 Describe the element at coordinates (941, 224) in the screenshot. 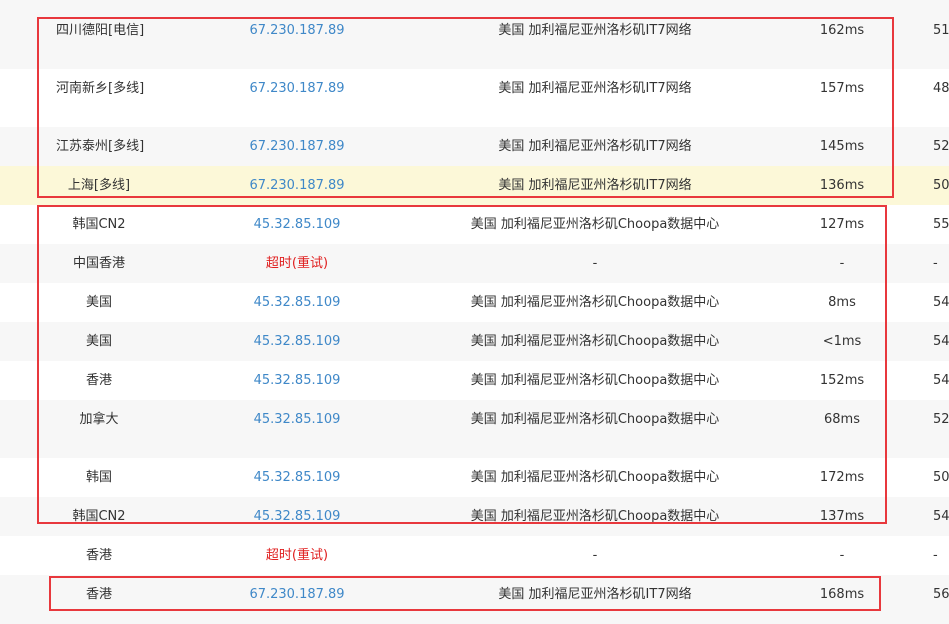

I see `ttl-value: 55` at that location.